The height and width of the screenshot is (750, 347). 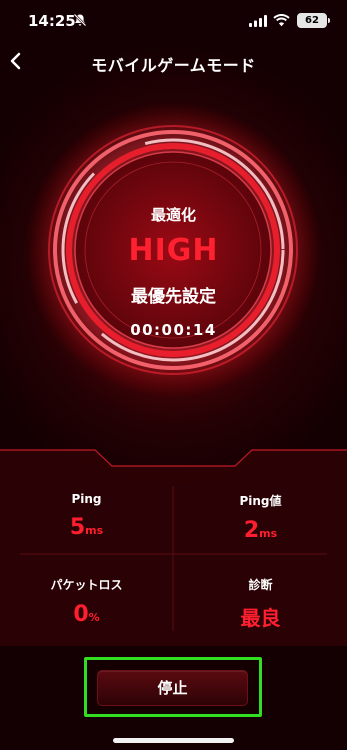 What do you see at coordinates (268, 533) in the screenshot?
I see `ping-value-unit: ms` at bounding box center [268, 533].